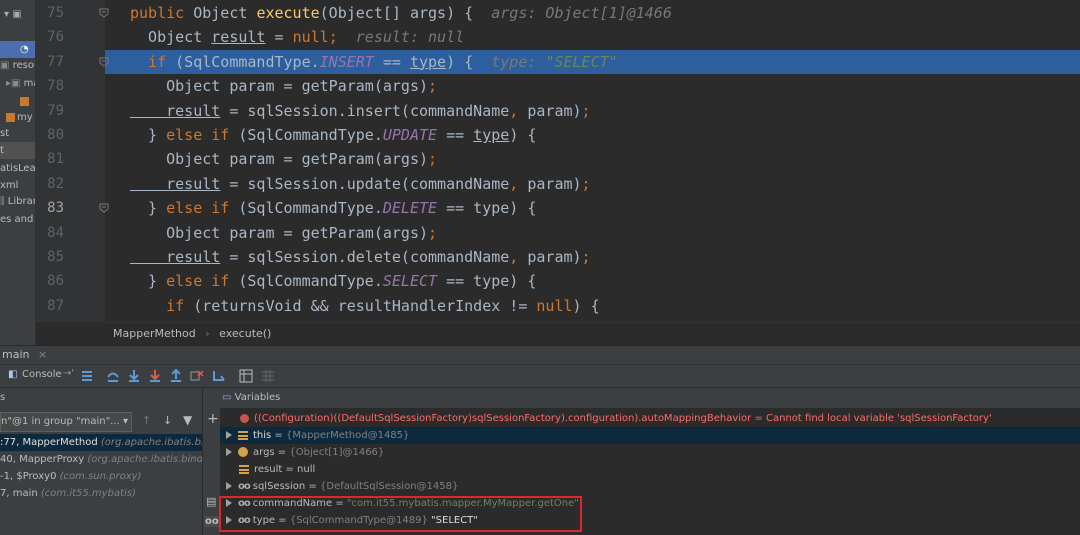  I want to click on code-token: = sqlSession.delete(commandName, so click(365, 257).